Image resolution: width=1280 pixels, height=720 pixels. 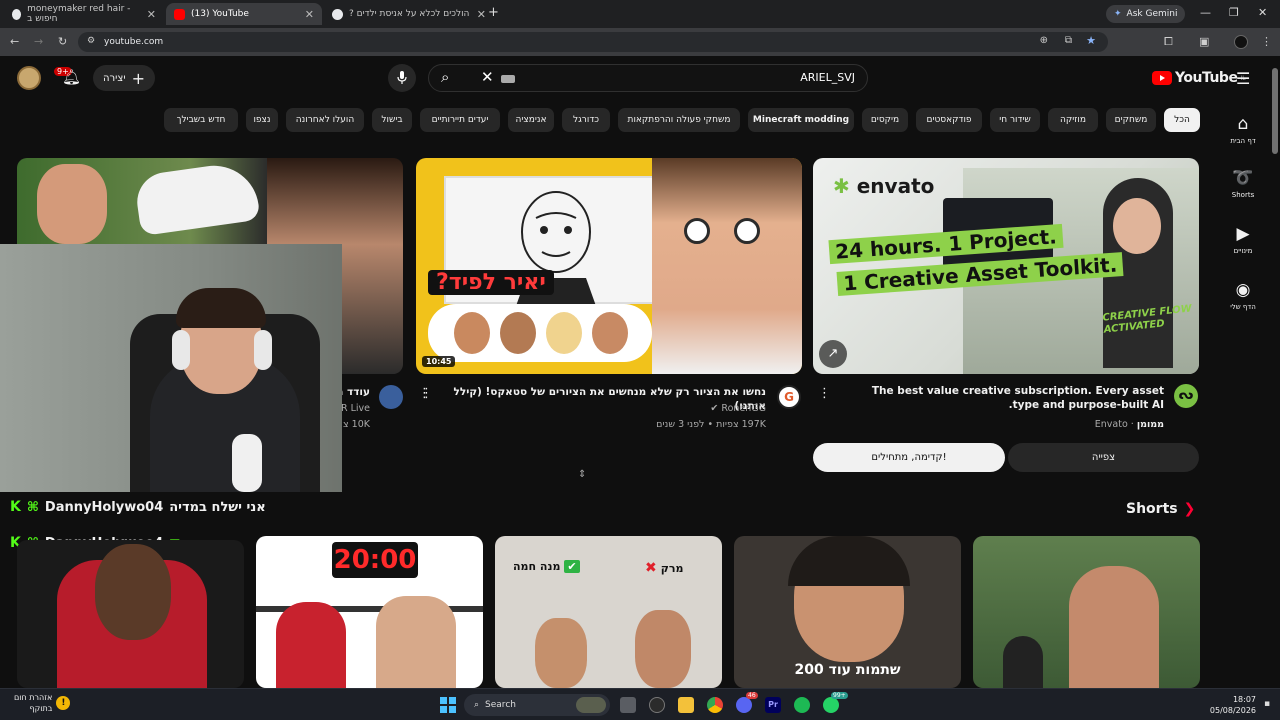 What do you see at coordinates (1199, 78) in the screenshot?
I see `youtube-logo: YouTube IL` at bounding box center [1199, 78].